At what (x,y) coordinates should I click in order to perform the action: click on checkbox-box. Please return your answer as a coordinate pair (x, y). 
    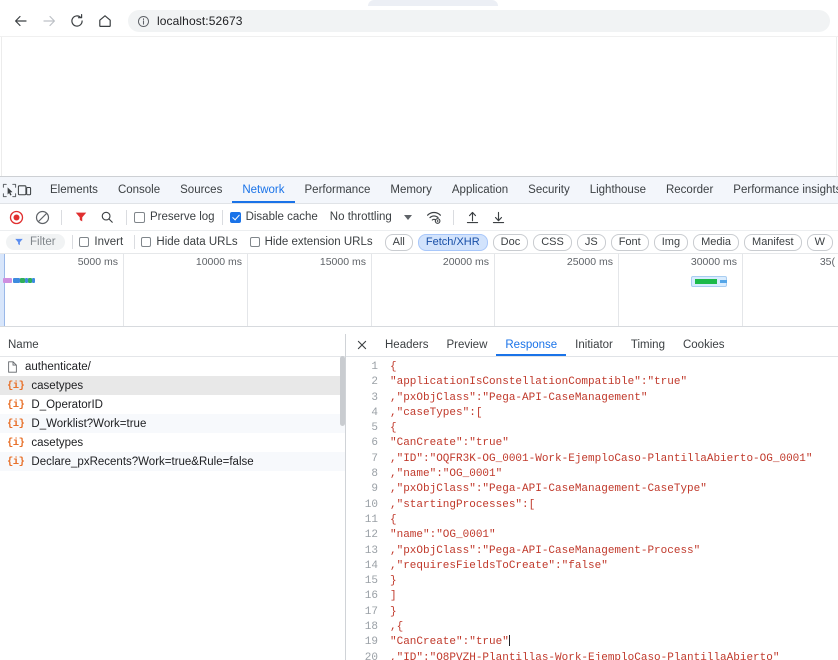
    Looking at the image, I should click on (235, 217).